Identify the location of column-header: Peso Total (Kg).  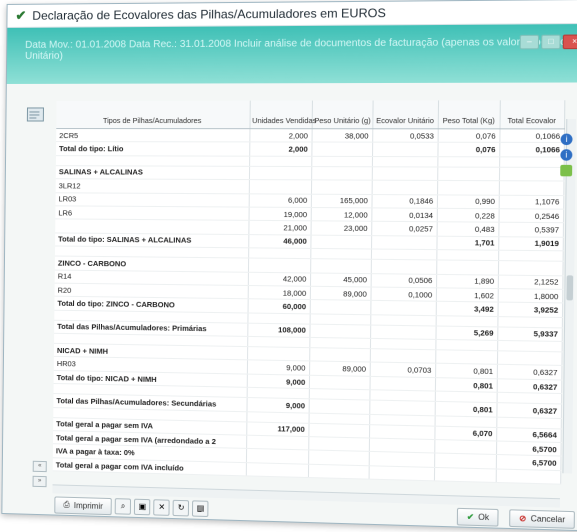
(469, 114).